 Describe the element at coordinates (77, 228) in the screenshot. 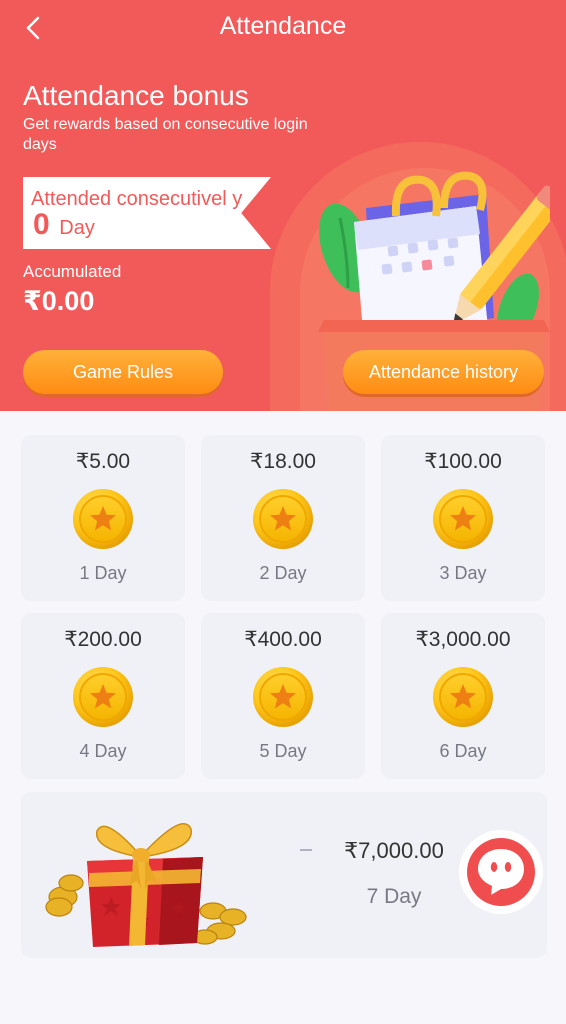

I see `streak-suffix: Day` at that location.